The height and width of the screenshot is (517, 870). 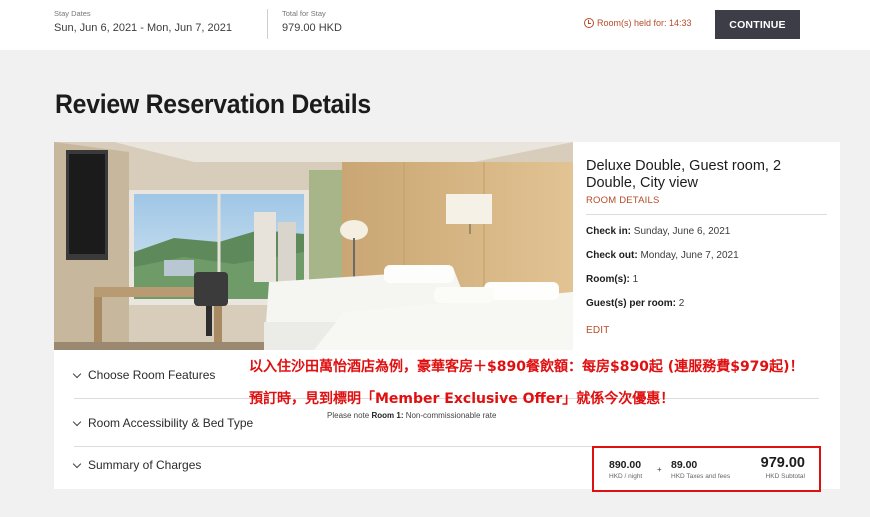 I want to click on checkout-label: Check out:, so click(x=612, y=255).